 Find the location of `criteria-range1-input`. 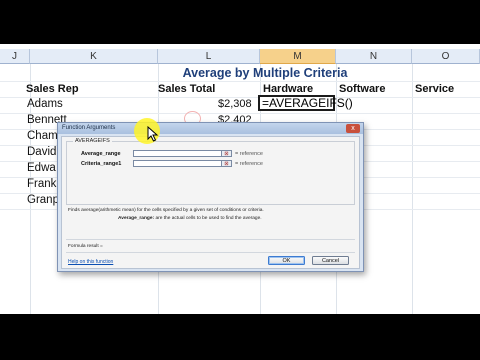

criteria-range1-input is located at coordinates (177, 163).